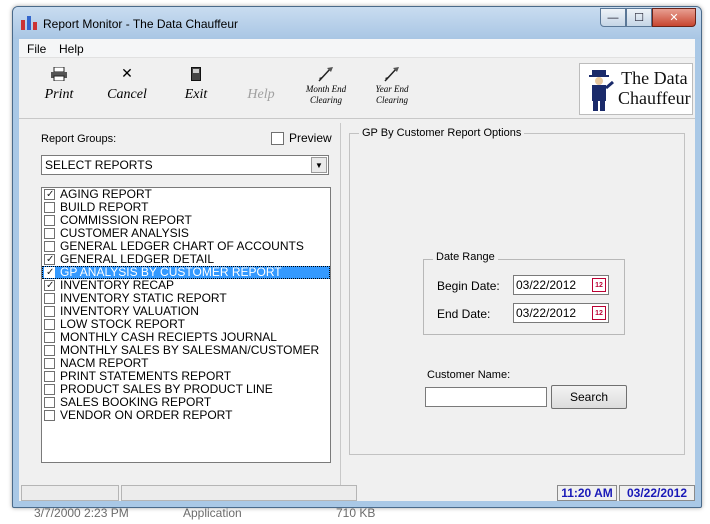  Describe the element at coordinates (674, 17) in the screenshot. I see `close-button: ✕` at that location.